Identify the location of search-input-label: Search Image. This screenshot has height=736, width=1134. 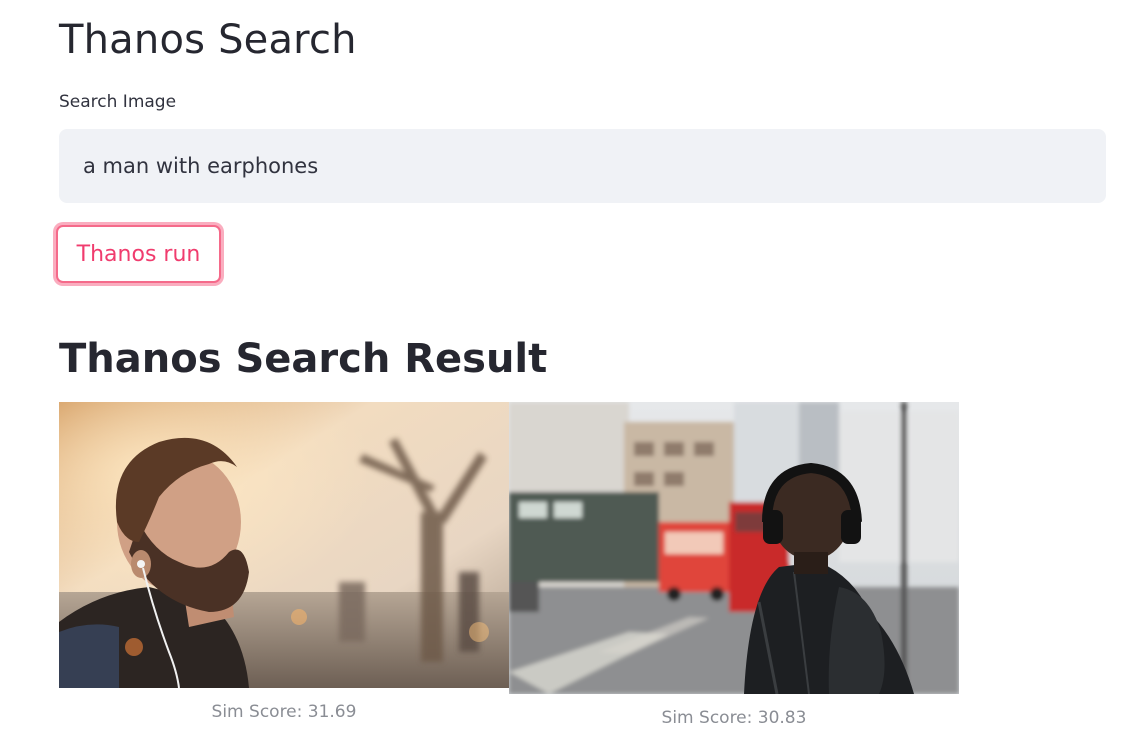
(118, 102).